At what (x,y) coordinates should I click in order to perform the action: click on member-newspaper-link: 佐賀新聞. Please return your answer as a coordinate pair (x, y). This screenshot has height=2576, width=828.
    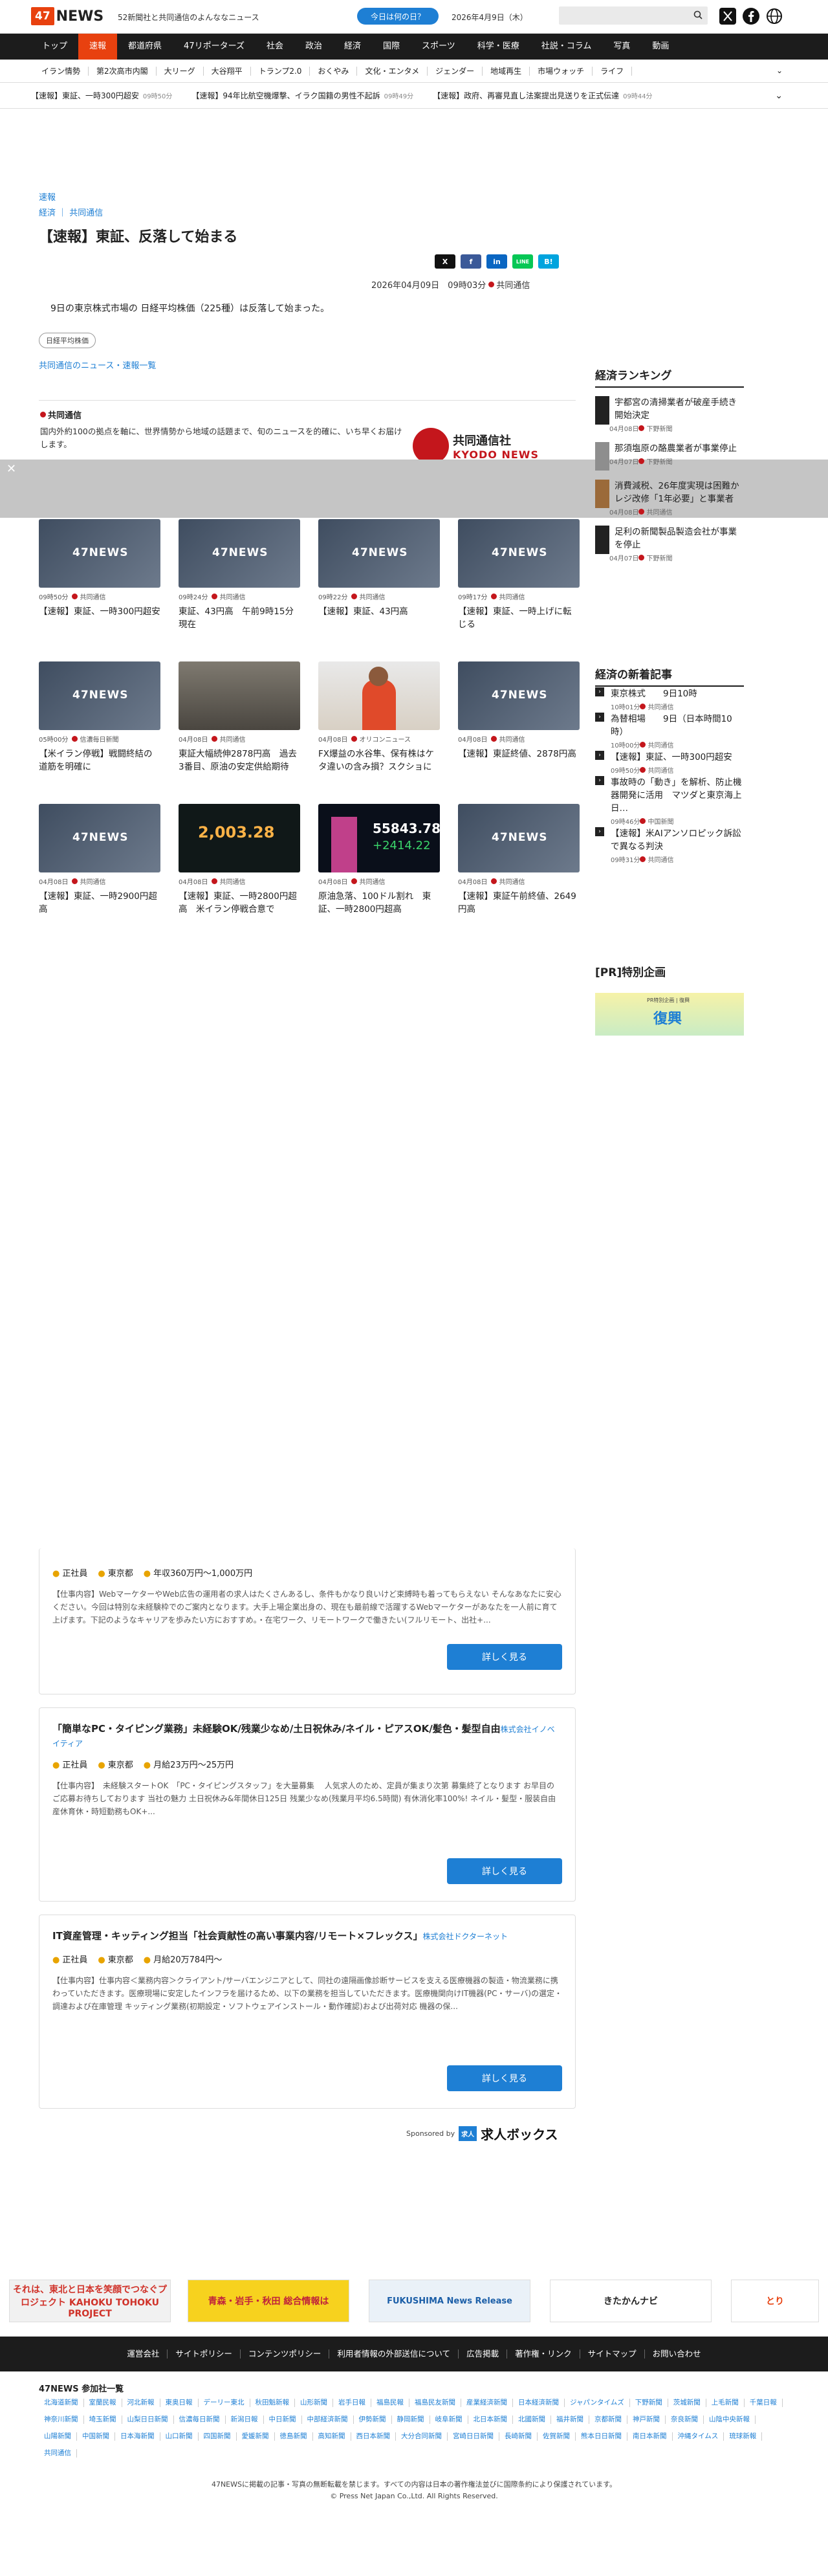
    Looking at the image, I should click on (557, 2436).